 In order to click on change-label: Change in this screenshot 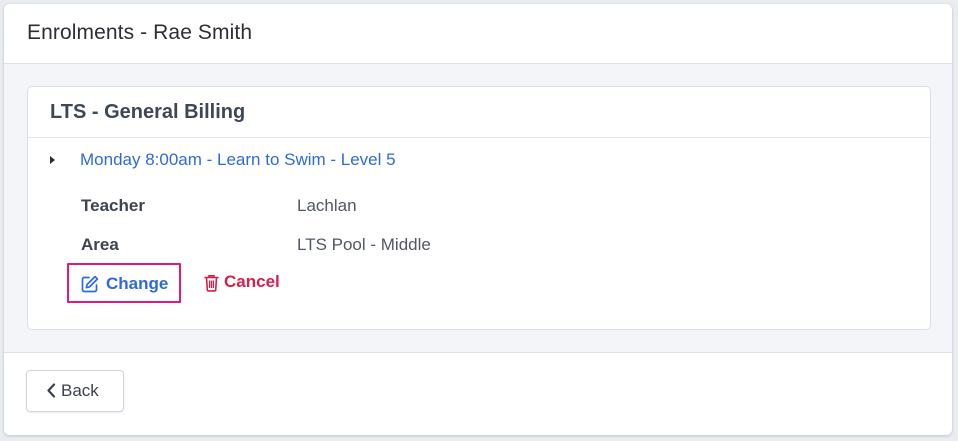, I will do `click(137, 283)`.